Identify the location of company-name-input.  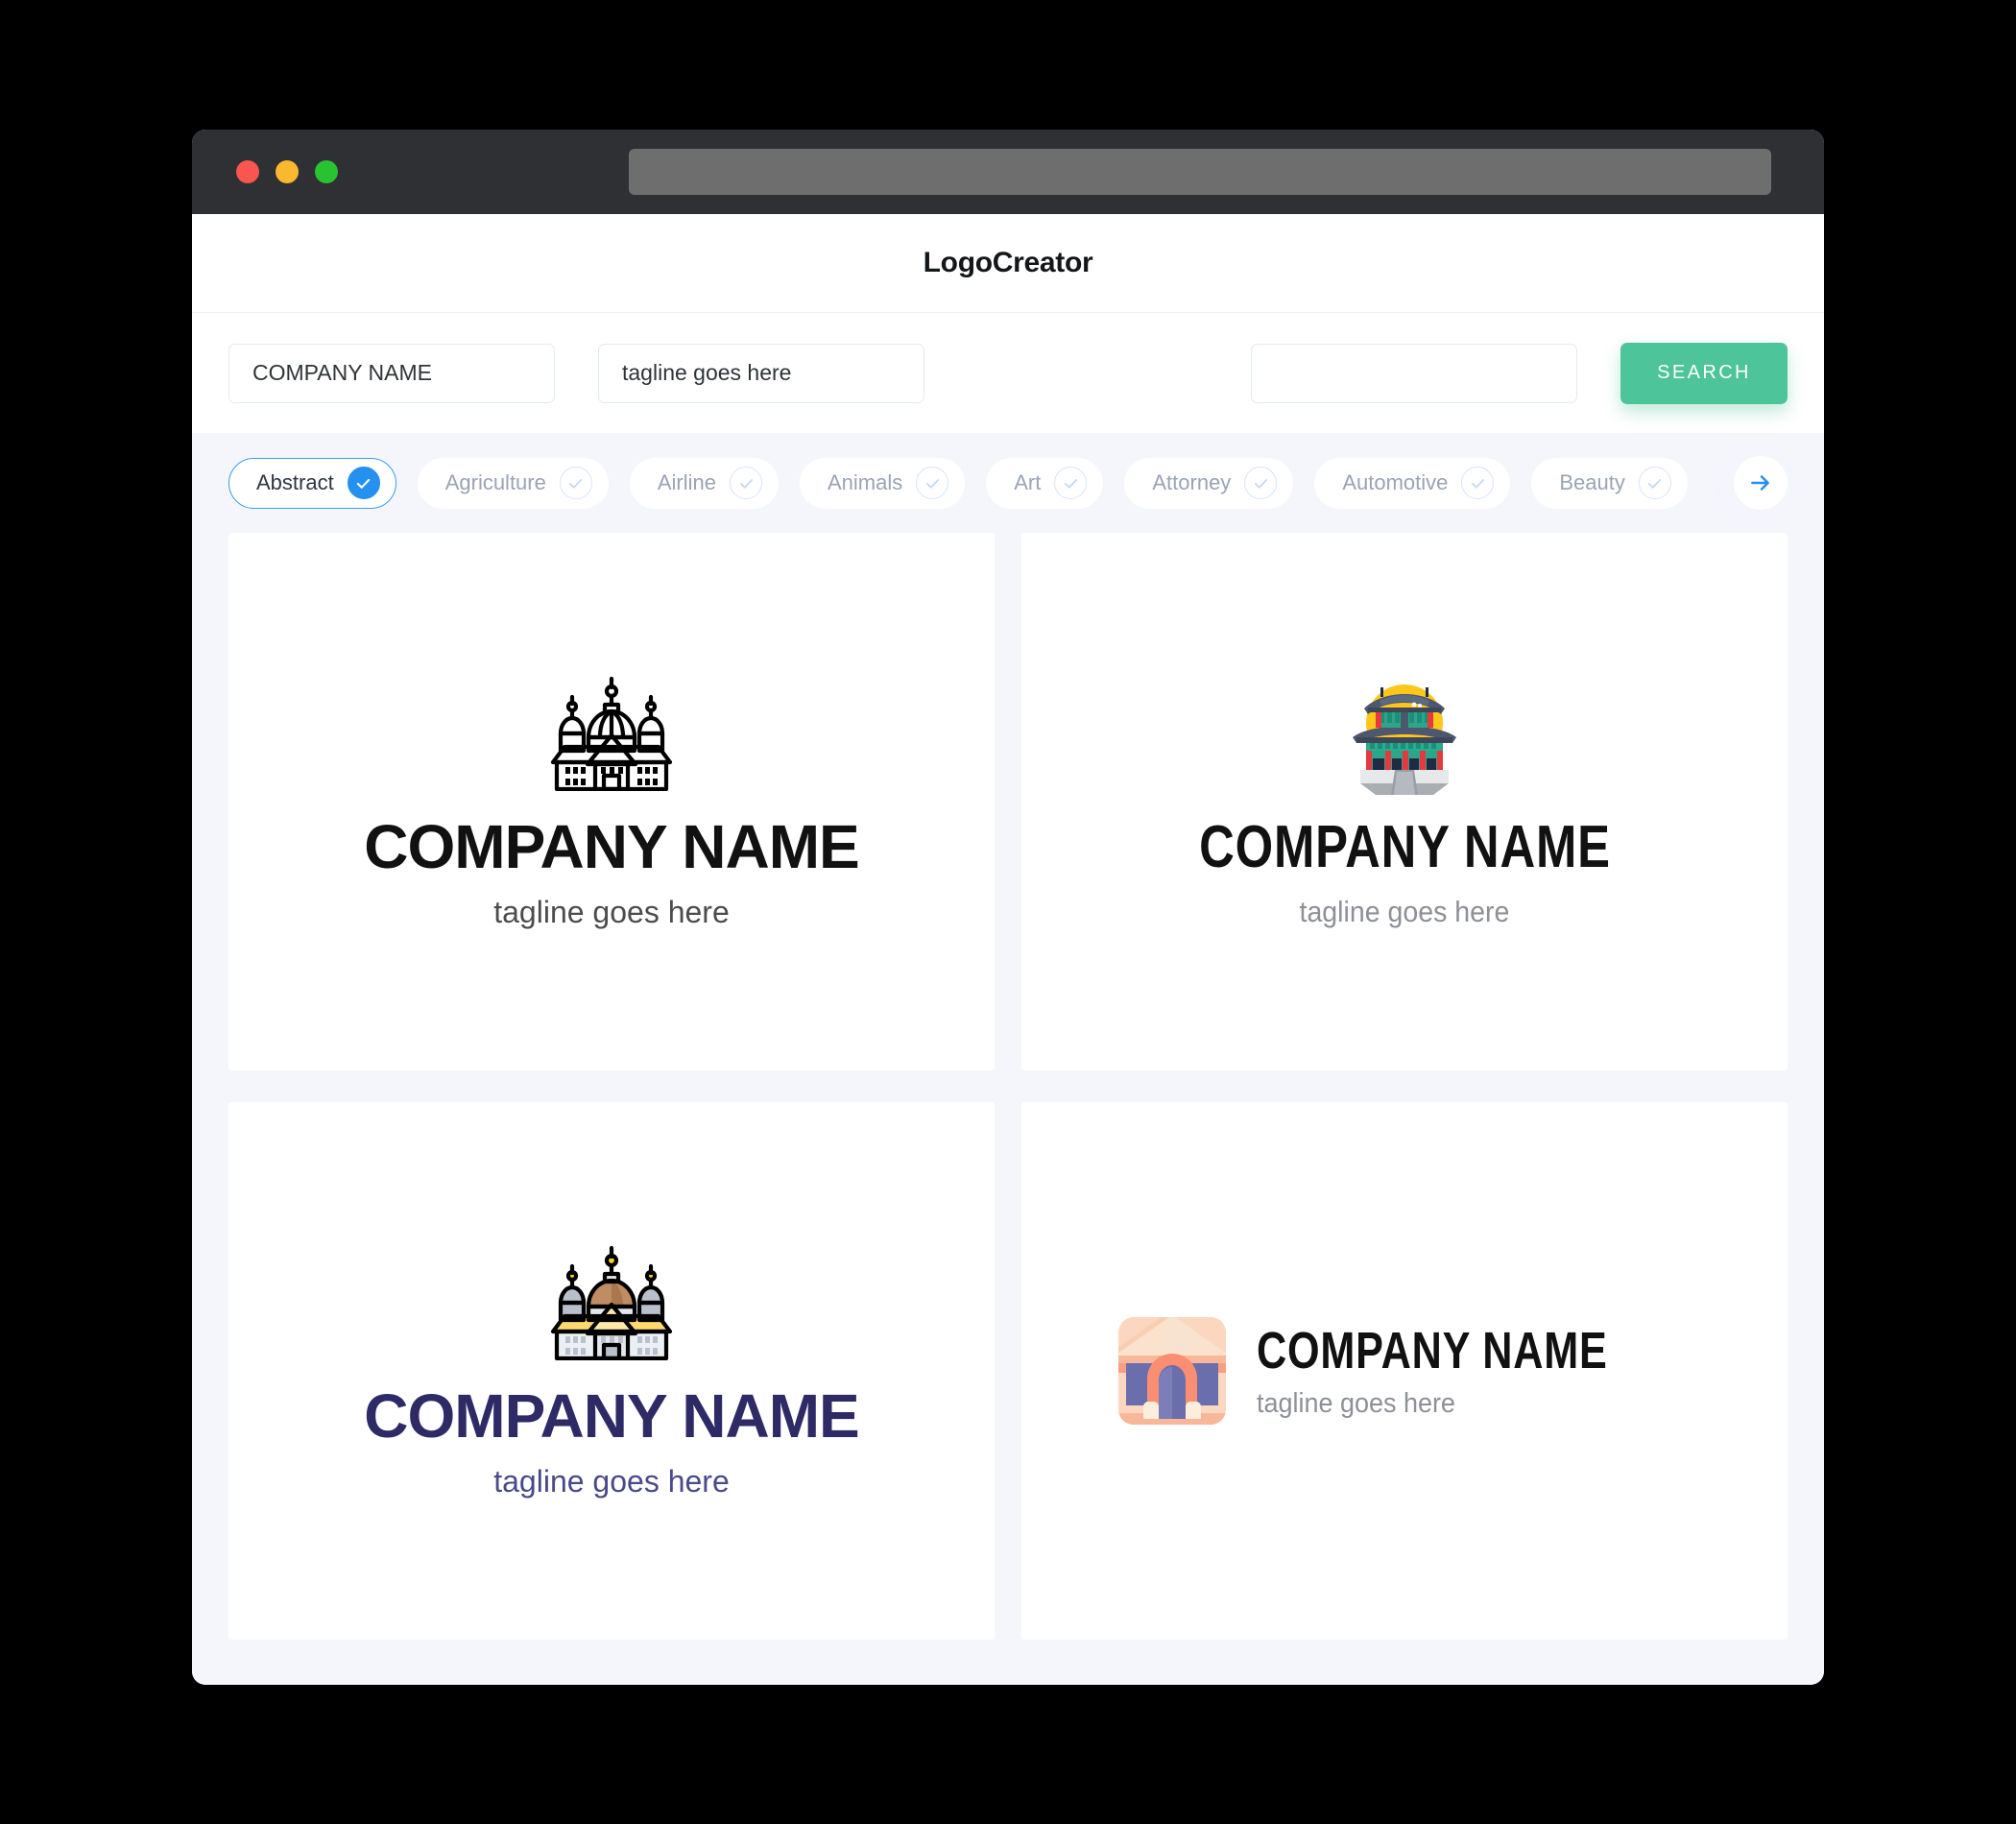
(392, 373).